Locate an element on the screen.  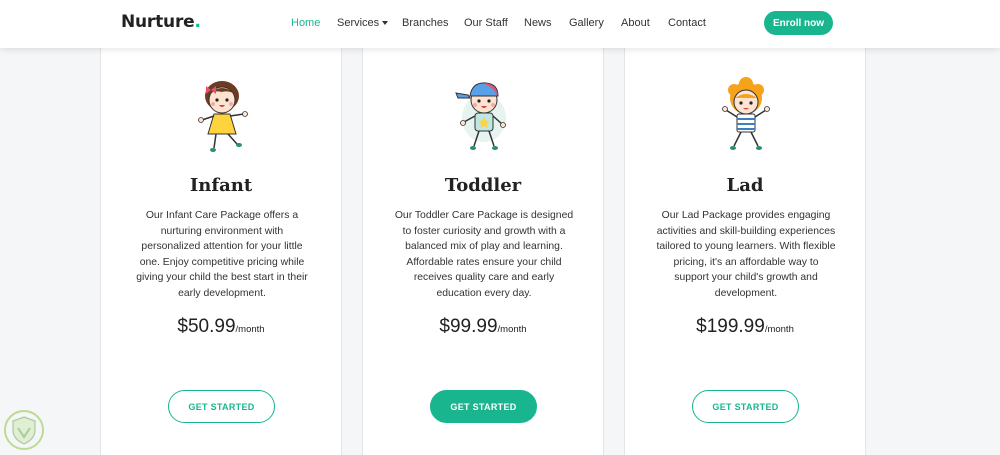
package-price: $99.99/month is located at coordinates (483, 327).